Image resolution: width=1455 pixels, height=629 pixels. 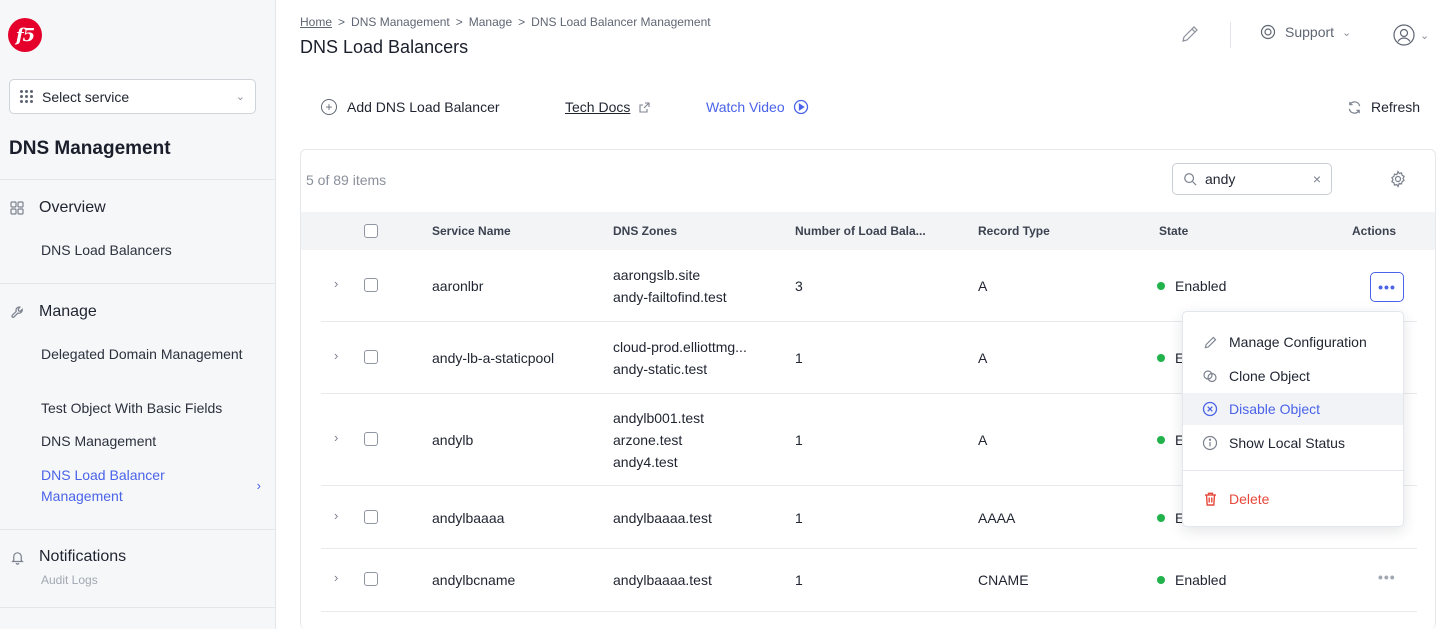 What do you see at coordinates (25, 35) in the screenshot?
I see `f5-logo: f5` at bounding box center [25, 35].